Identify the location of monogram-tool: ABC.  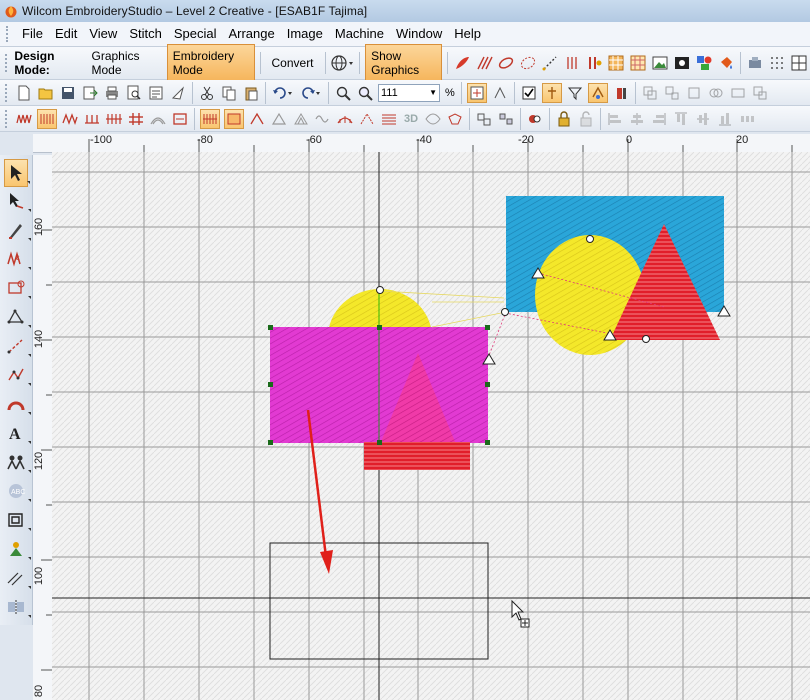
(17, 491).